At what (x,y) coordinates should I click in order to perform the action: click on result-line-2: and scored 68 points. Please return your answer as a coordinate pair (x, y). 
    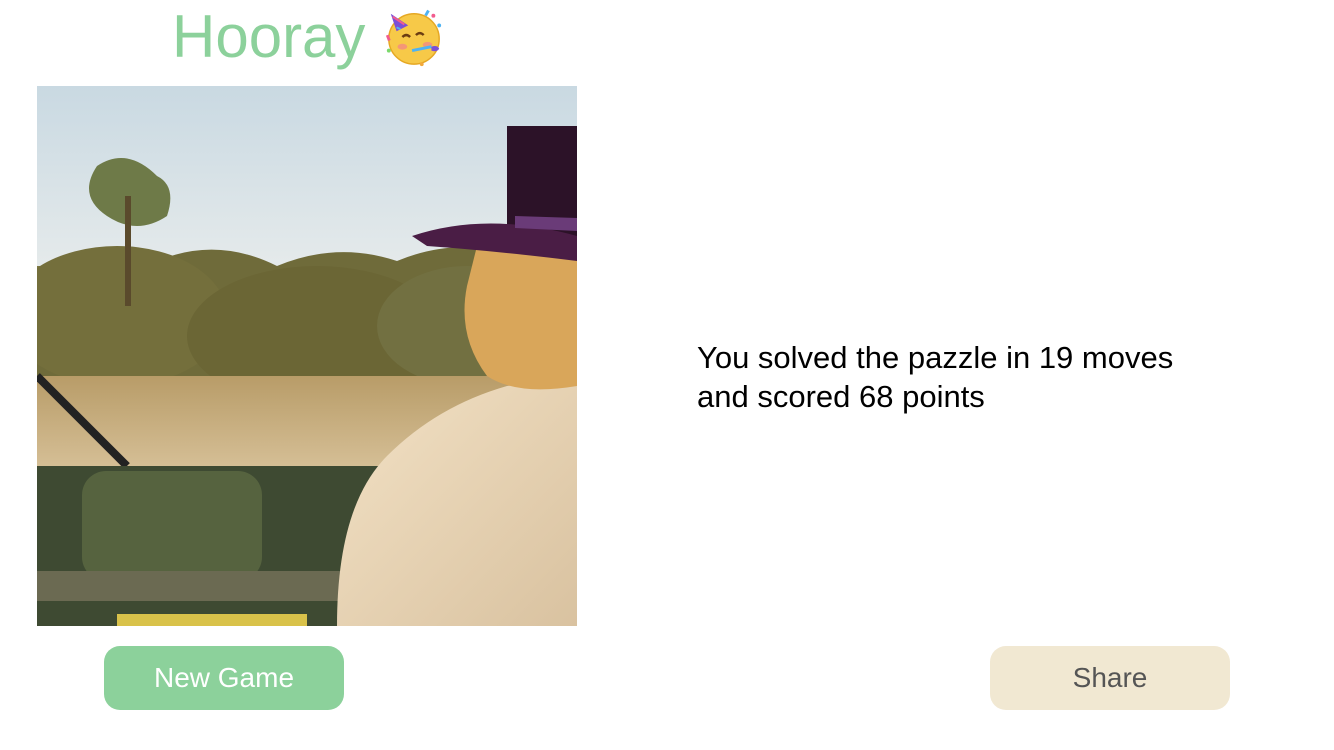
    Looking at the image, I should click on (841, 396).